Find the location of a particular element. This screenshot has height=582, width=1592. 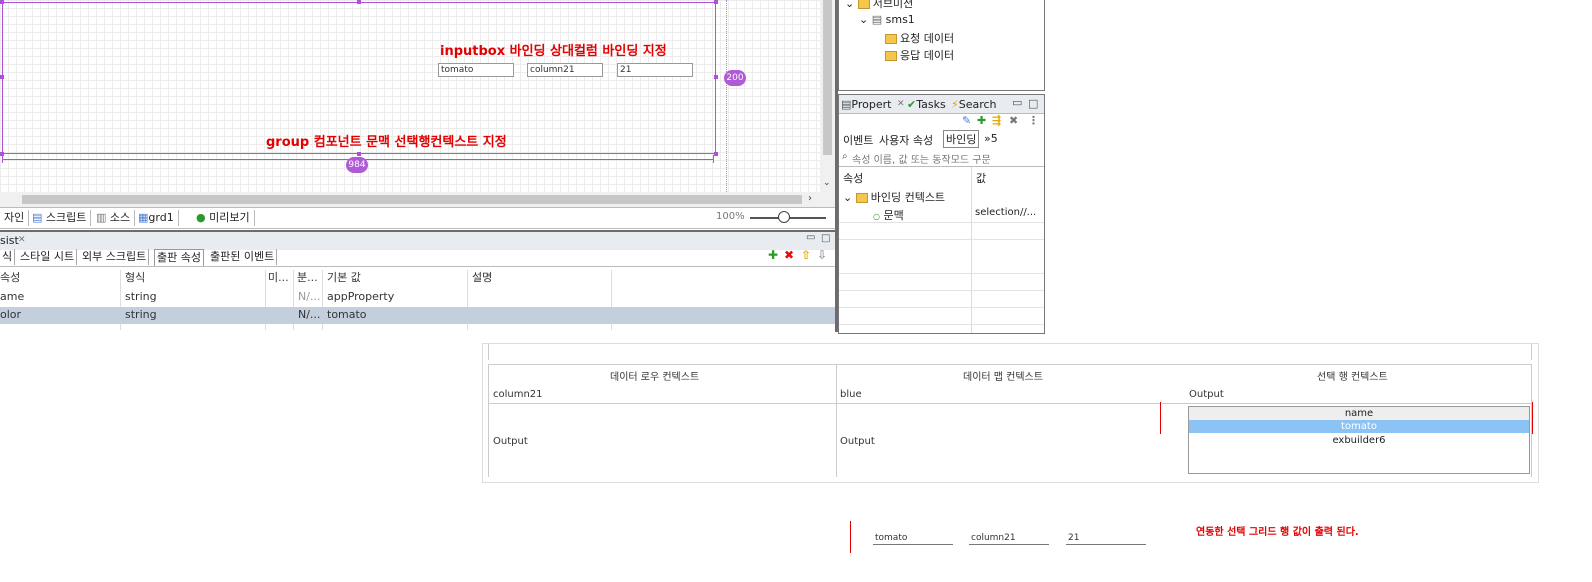

document-icon: ▤ is located at coordinates (877, 19).